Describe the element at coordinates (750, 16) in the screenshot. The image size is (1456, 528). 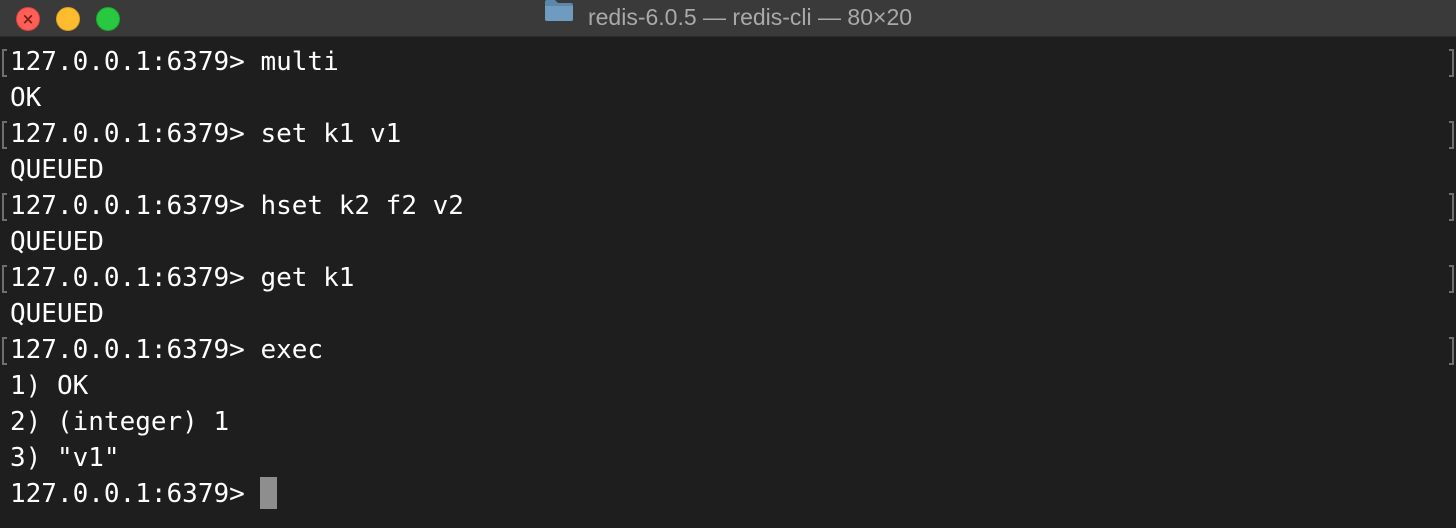
I see `window-title: redis-6.0.5 — redis-cli — 80×20` at that location.